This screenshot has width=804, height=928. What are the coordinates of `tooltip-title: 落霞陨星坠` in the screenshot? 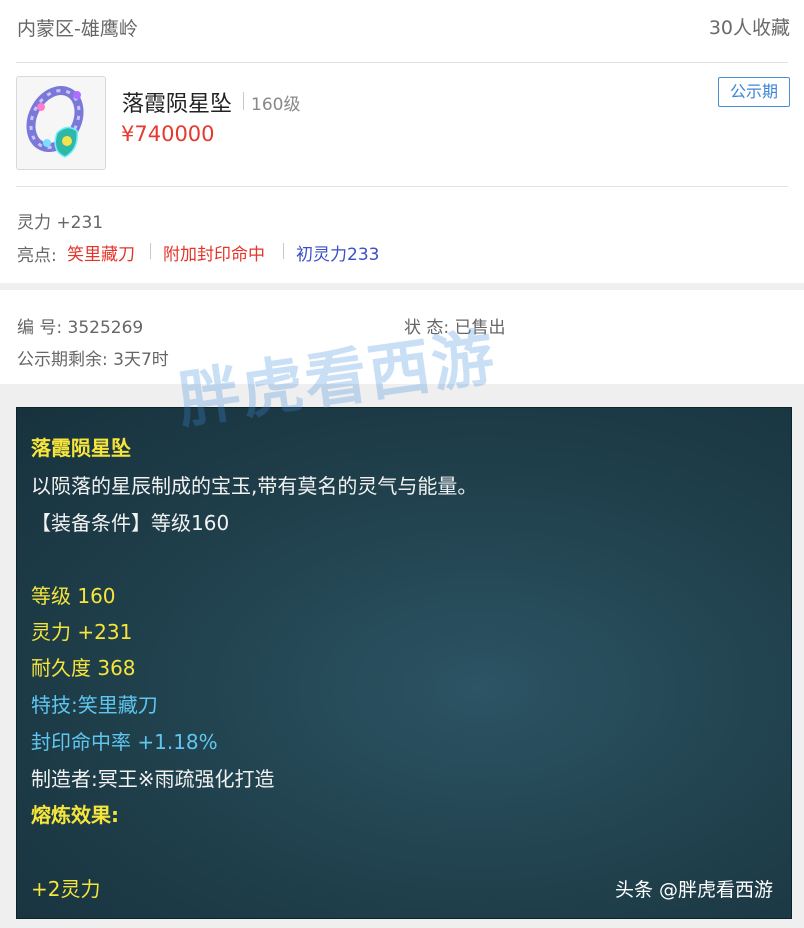 It's located at (81, 448).